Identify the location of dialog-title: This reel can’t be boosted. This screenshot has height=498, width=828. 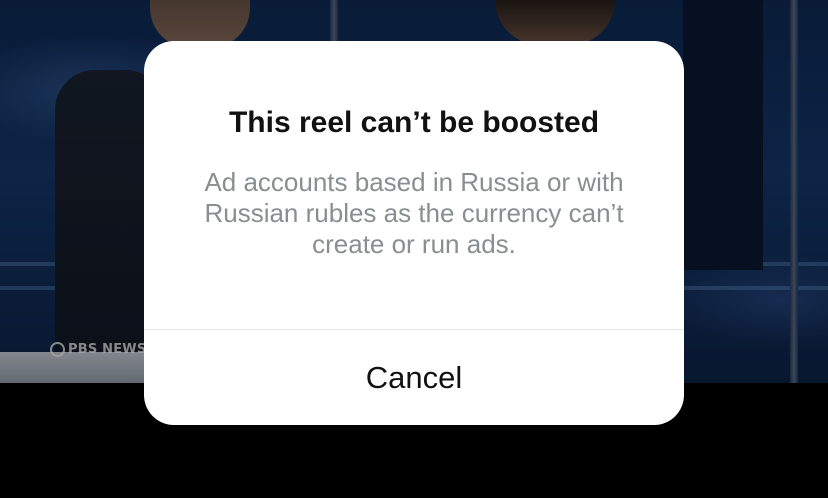
(414, 122).